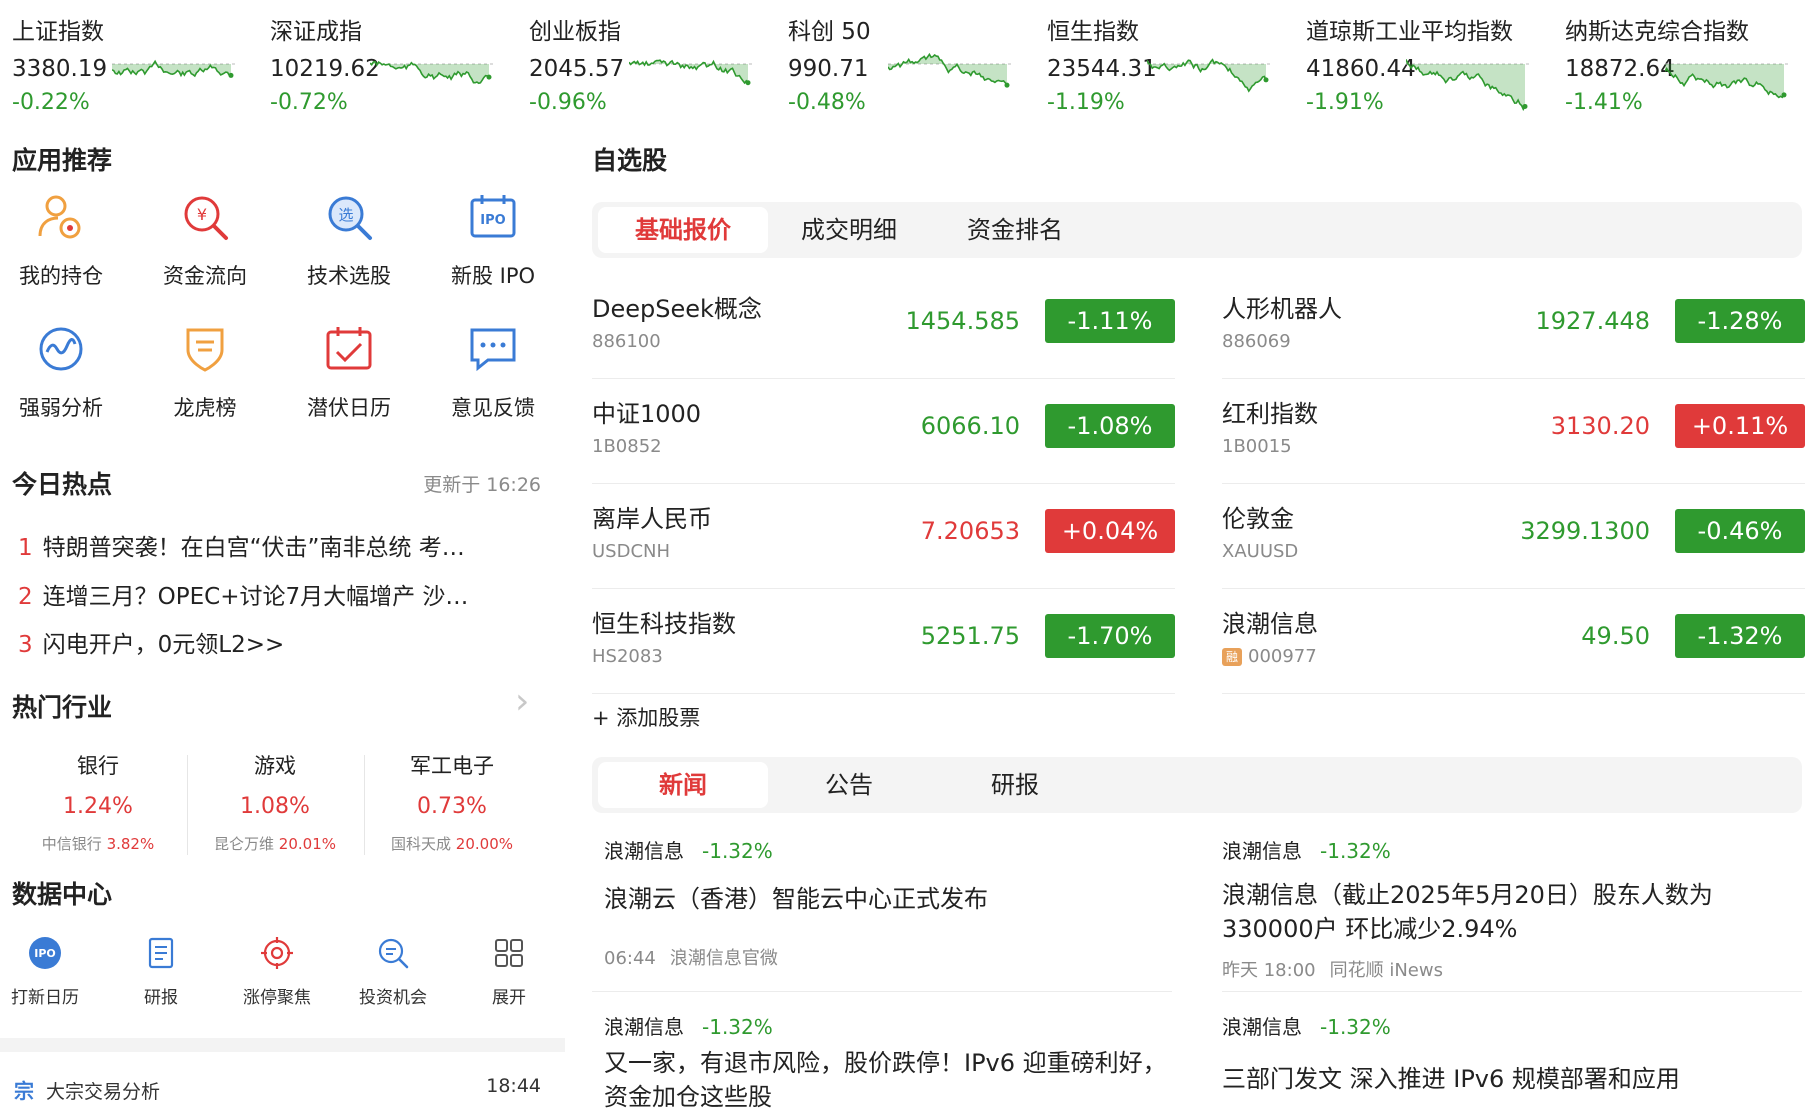  Describe the element at coordinates (307, 844) in the screenshot. I see `leader-pct: 20.01%` at that location.